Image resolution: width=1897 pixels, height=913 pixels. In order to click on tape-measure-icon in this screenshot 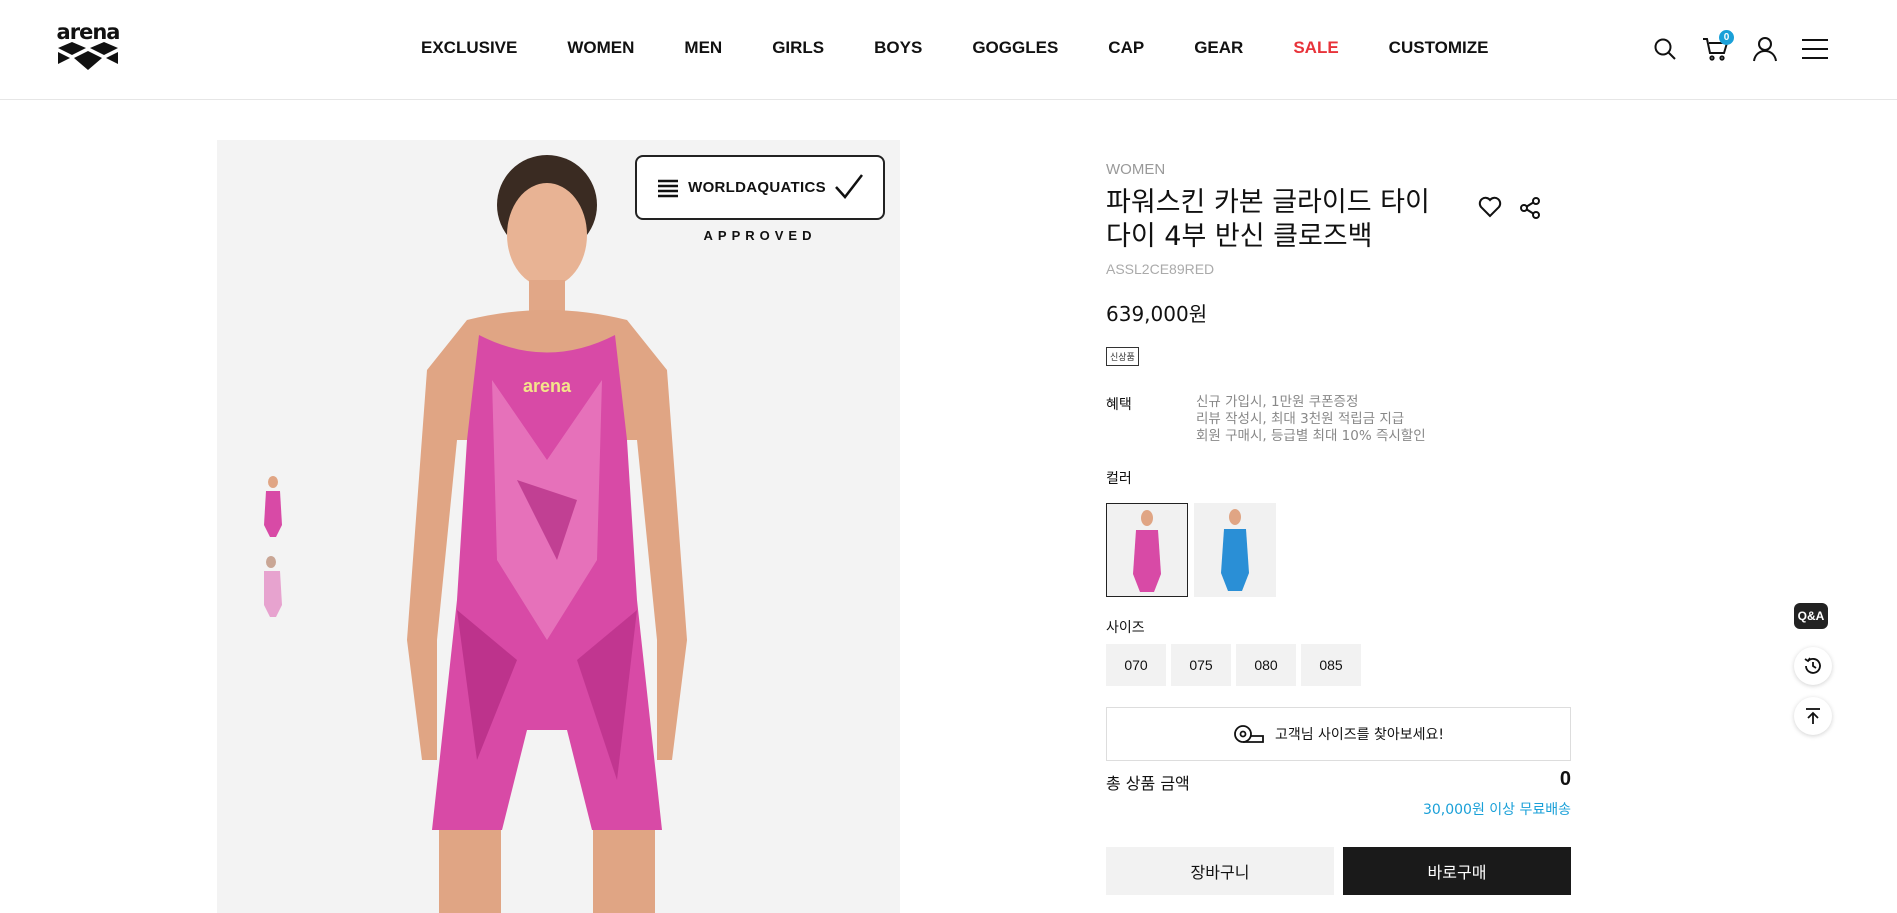, I will do `click(1249, 734)`.